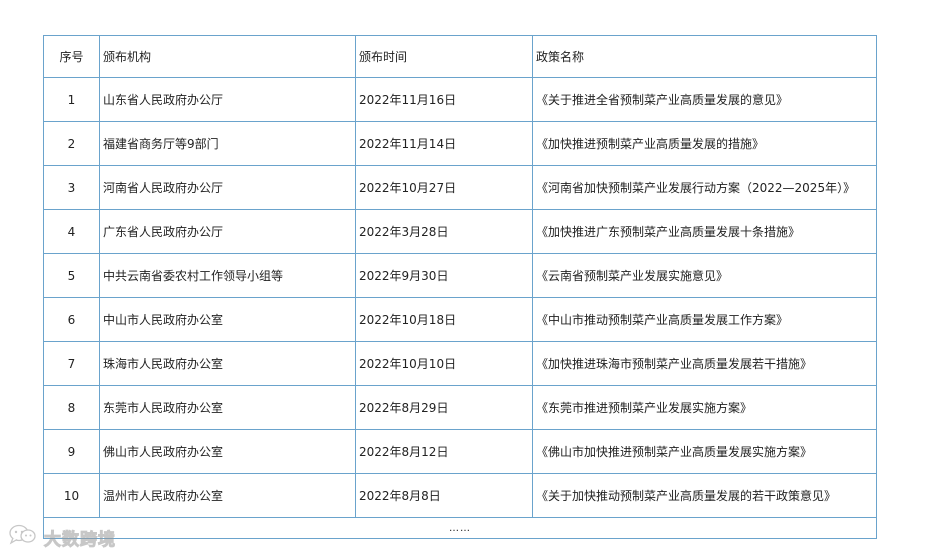  Describe the element at coordinates (444, 451) in the screenshot. I see `cell-date: 2022年8月12日` at that location.